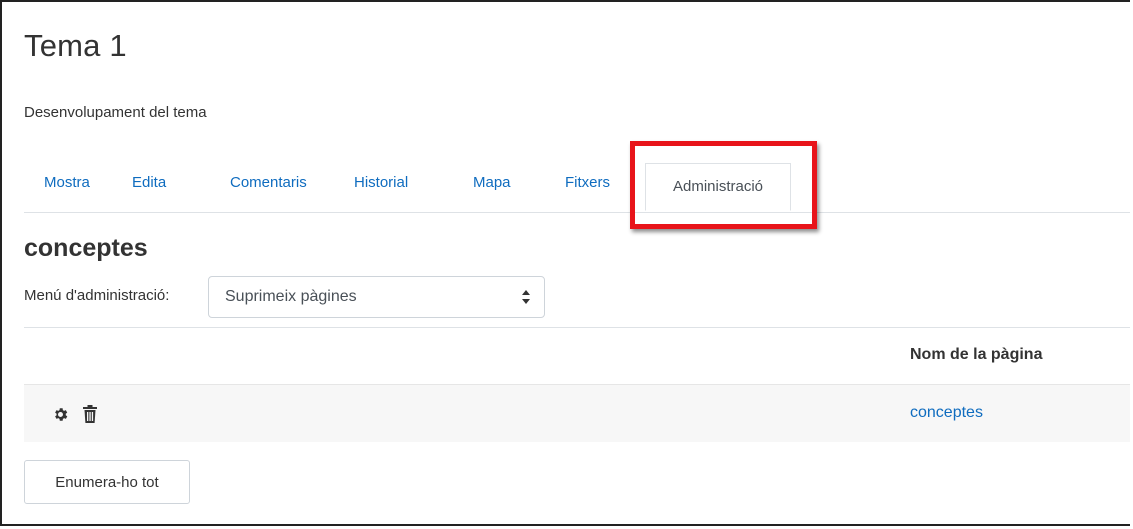  Describe the element at coordinates (376, 297) in the screenshot. I see `admin-menu-select: Suprimeix pàgines` at that location.